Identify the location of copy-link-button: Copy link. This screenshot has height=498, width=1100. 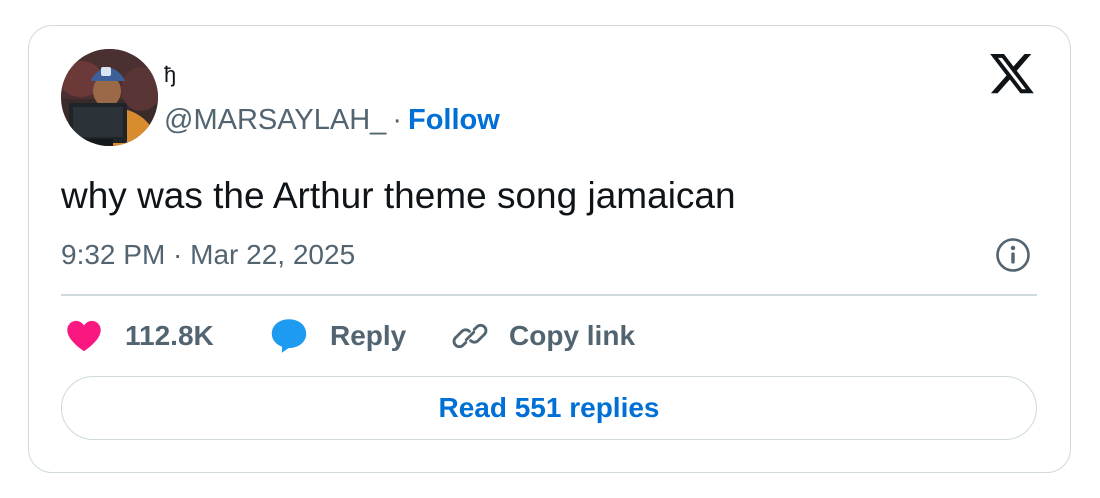
(543, 336).